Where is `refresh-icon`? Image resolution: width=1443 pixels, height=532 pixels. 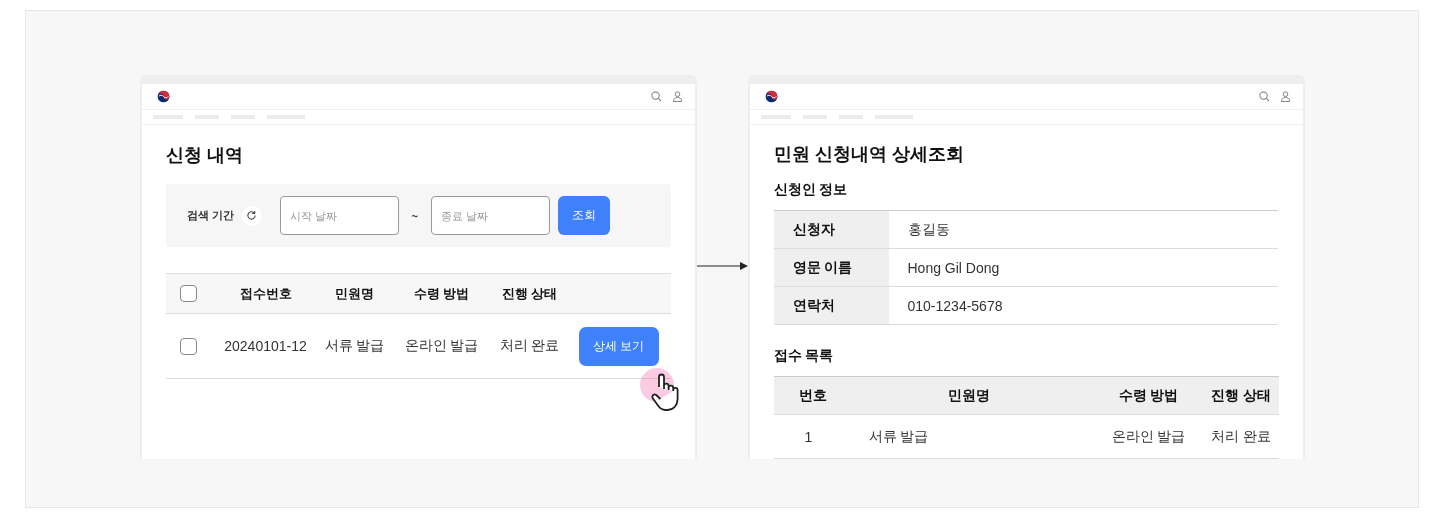
refresh-icon is located at coordinates (252, 215).